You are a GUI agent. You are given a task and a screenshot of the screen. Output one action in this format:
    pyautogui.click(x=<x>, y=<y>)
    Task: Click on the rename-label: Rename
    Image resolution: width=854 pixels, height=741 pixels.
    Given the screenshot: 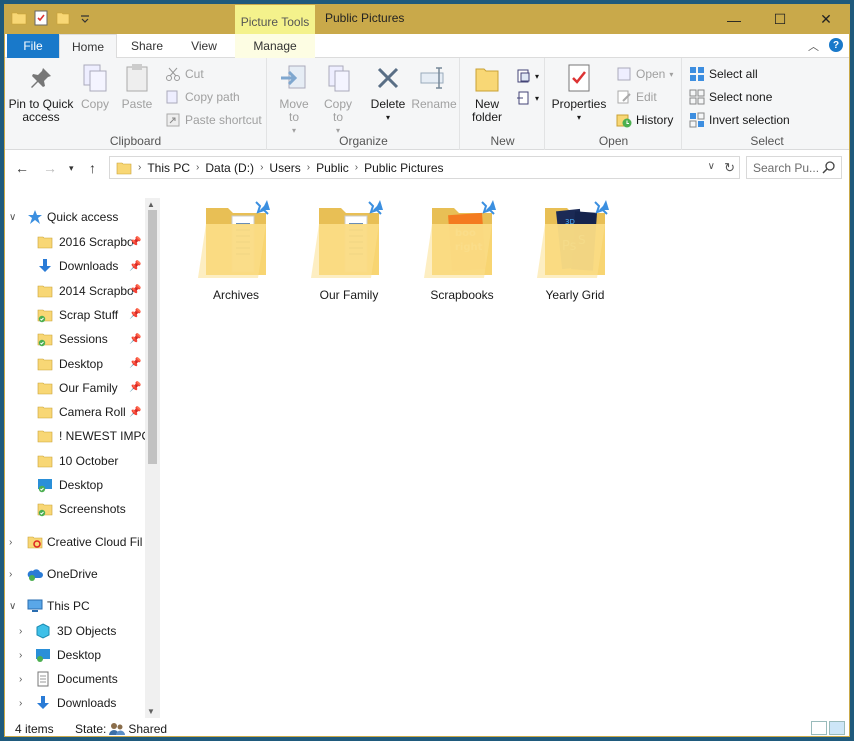 What is the action you would take?
    pyautogui.click(x=434, y=104)
    